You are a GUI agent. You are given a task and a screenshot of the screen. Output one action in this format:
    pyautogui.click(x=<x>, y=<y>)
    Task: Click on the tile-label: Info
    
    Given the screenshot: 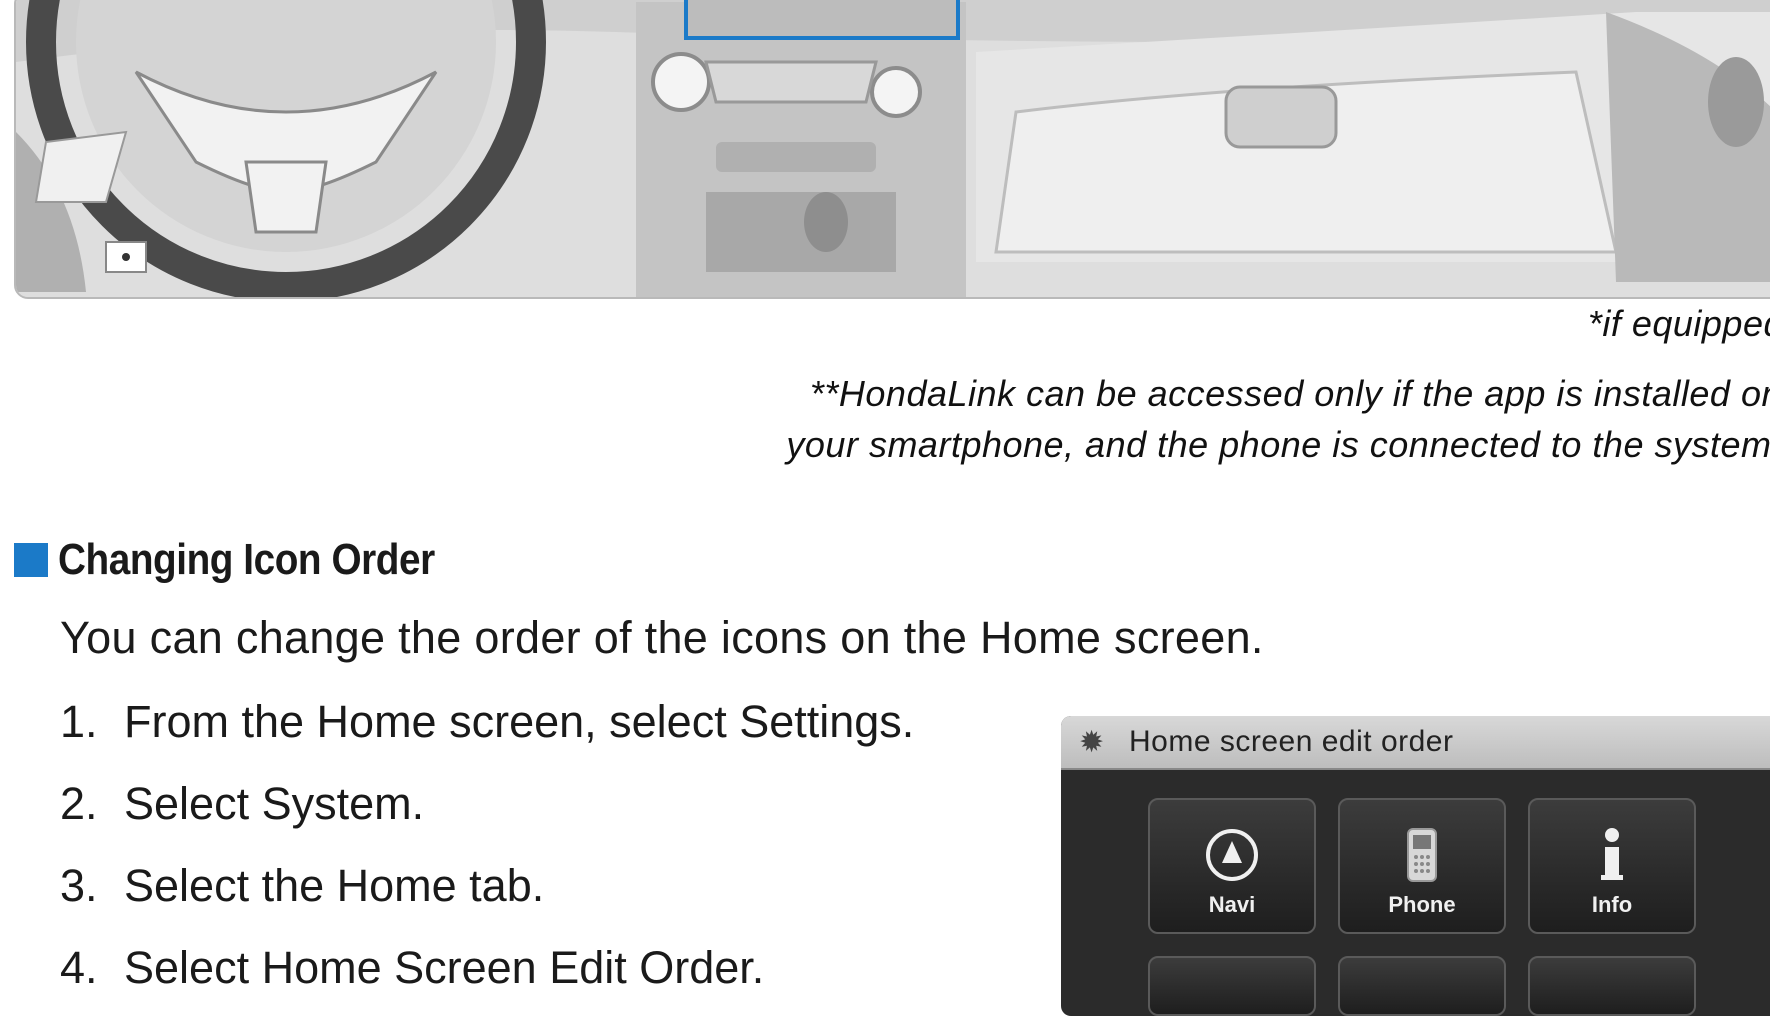 What is the action you would take?
    pyautogui.click(x=1612, y=904)
    